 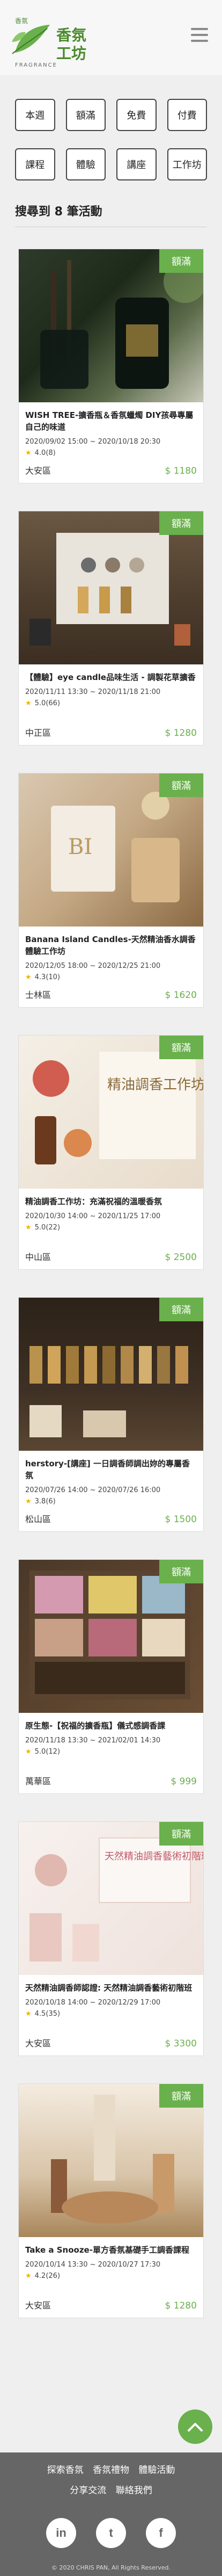 I want to click on footer-link-gifts: 香氛禮物, so click(x=111, y=2470).